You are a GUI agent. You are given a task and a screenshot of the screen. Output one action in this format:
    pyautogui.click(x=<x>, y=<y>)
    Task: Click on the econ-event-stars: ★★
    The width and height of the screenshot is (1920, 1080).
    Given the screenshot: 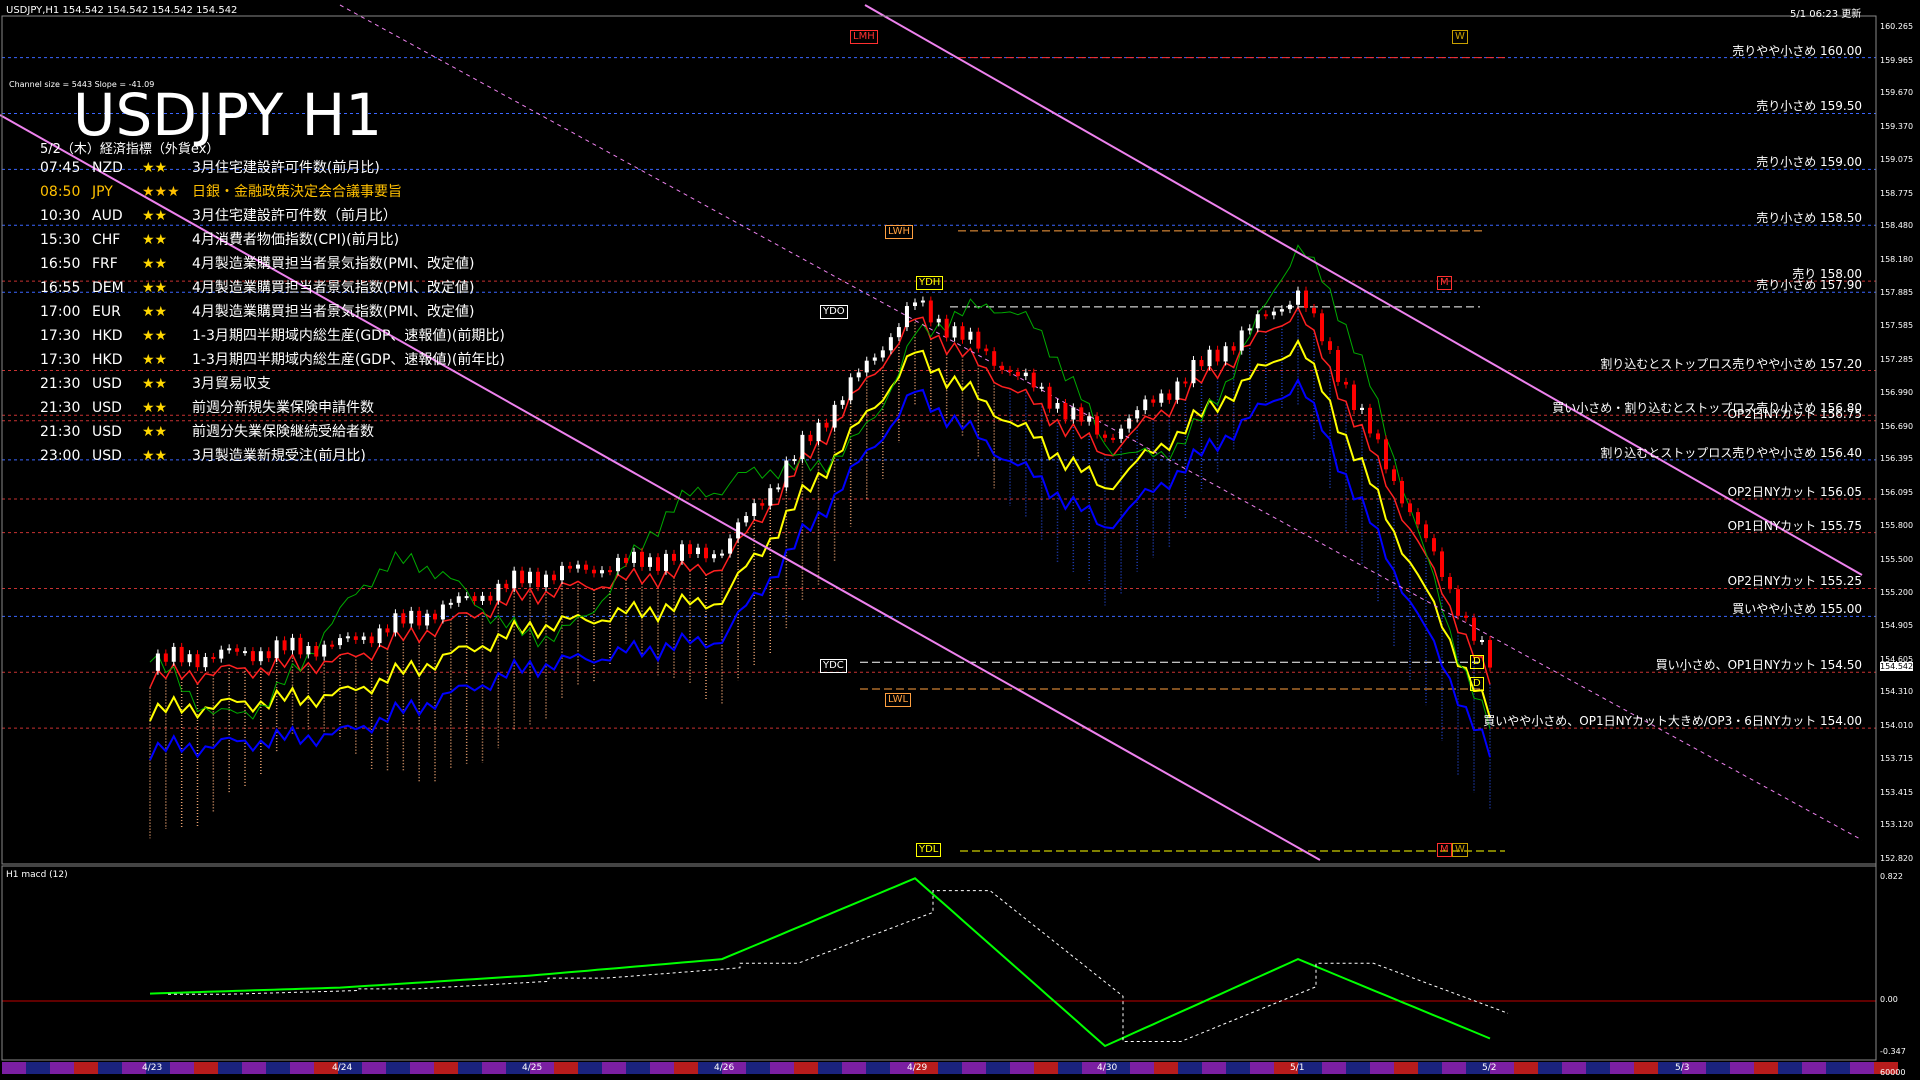 What is the action you would take?
    pyautogui.click(x=155, y=312)
    